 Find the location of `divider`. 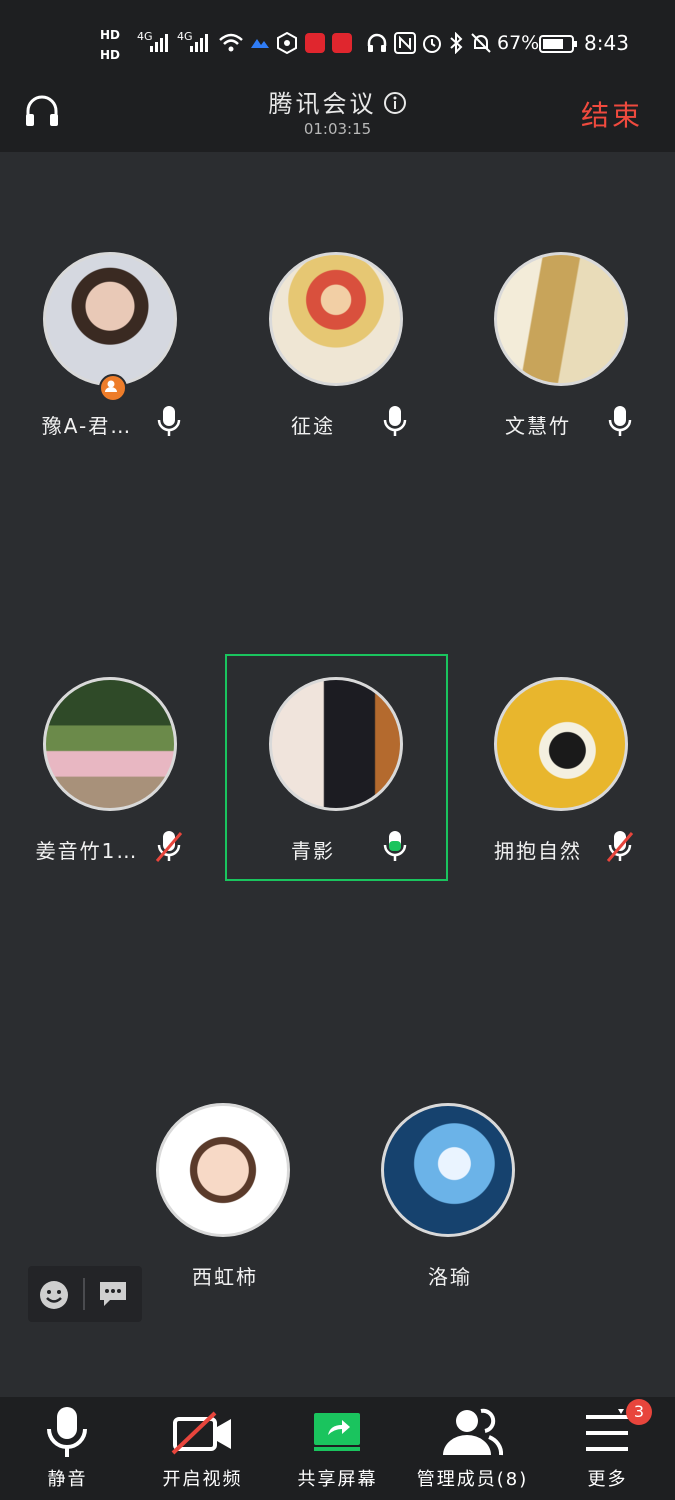

divider is located at coordinates (84, 1294).